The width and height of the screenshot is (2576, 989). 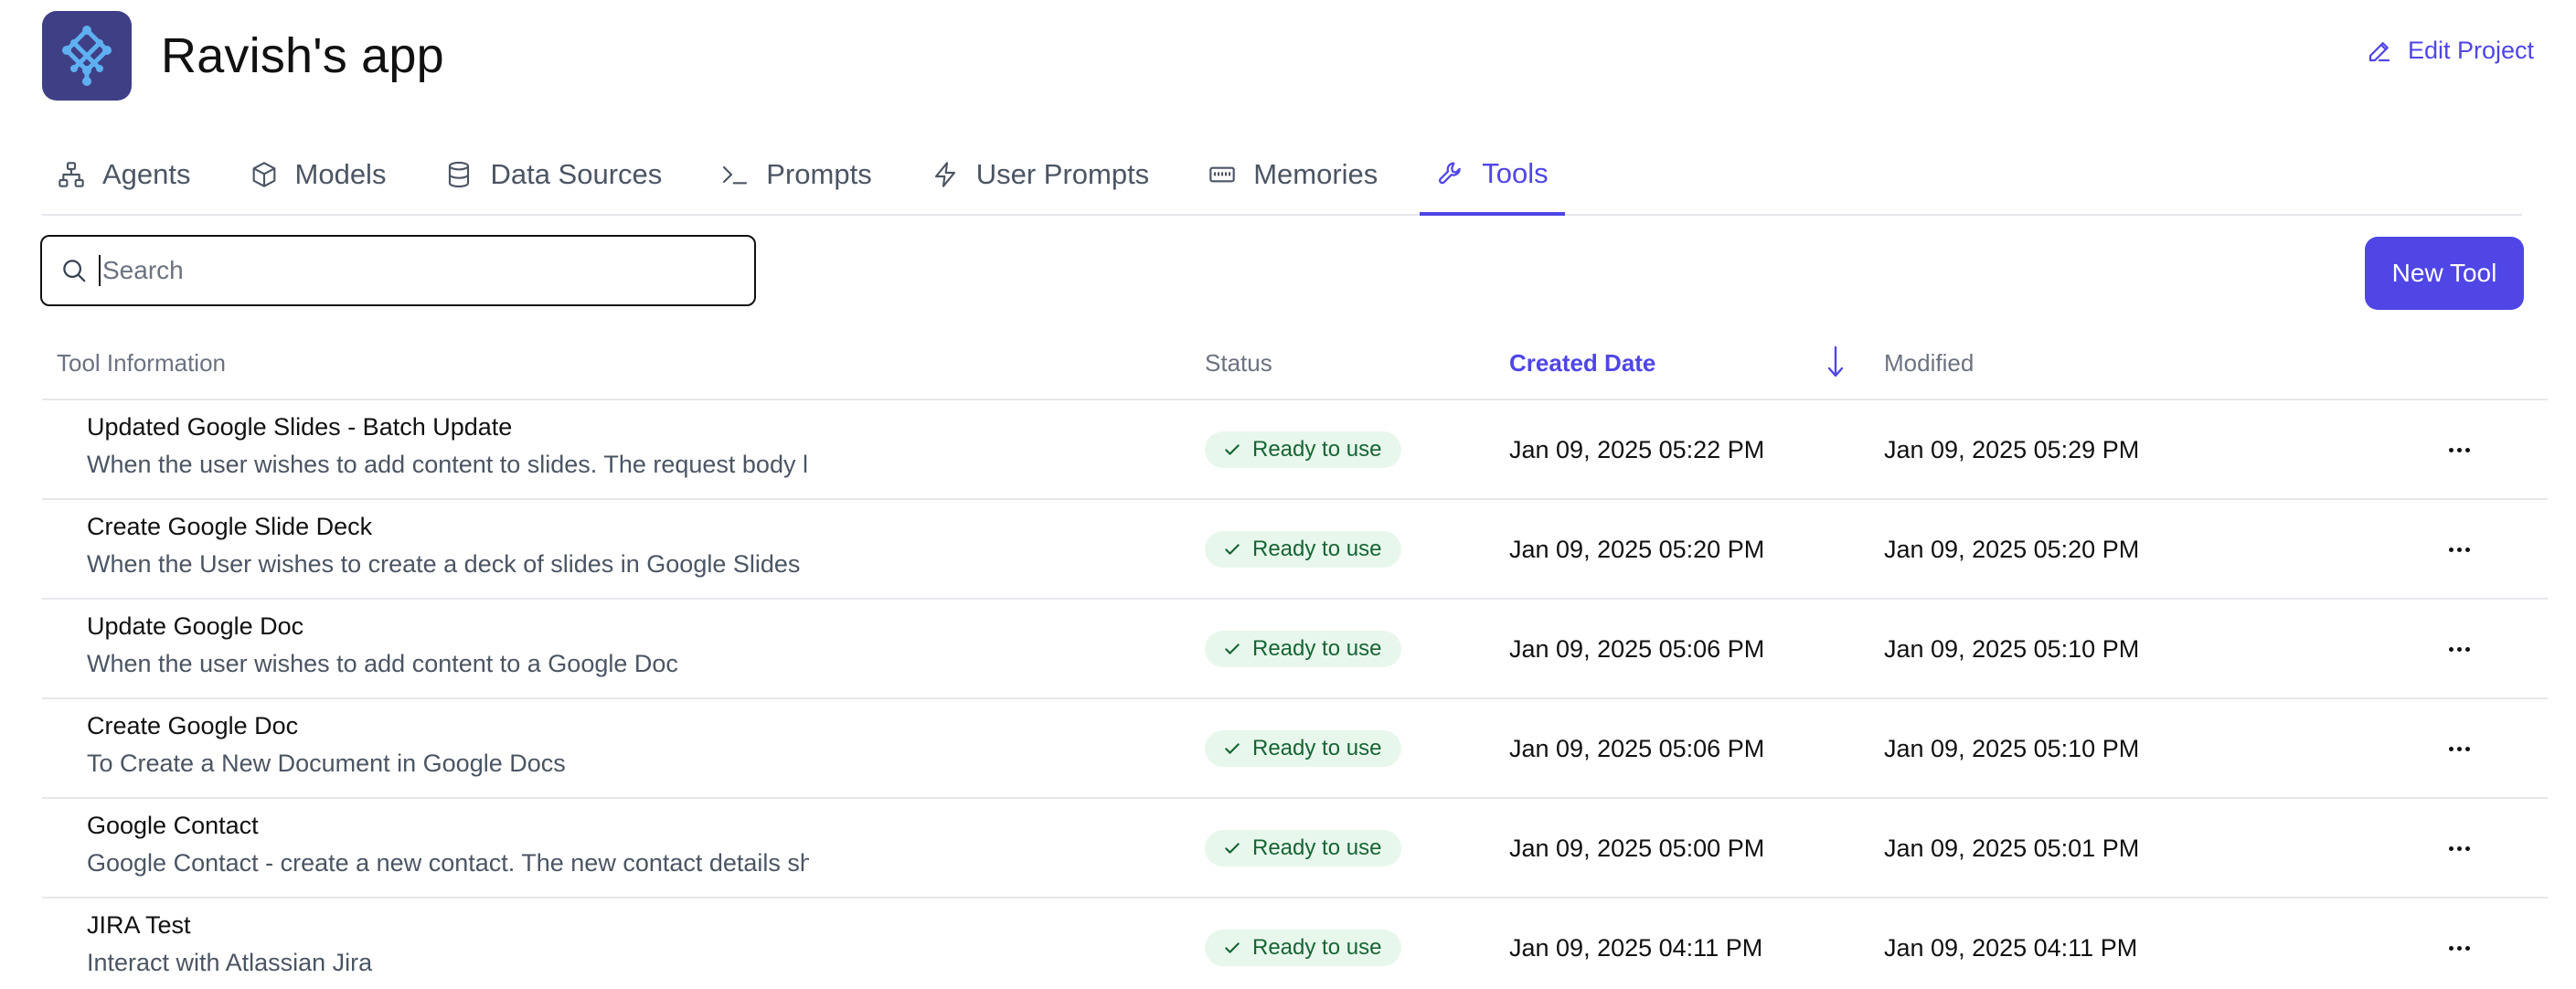 I want to click on created-date: Jan 09, 2025 05:22 PM, so click(x=1637, y=449).